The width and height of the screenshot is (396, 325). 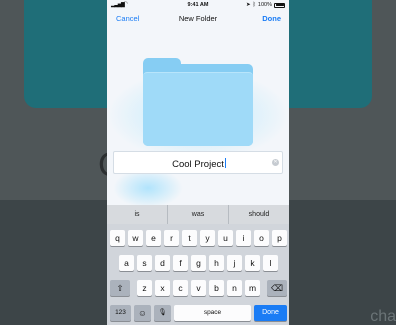 What do you see at coordinates (198, 5) in the screenshot?
I see `status-bar: ▂▃▅▇ ◠ 9:41 AM ➤ ᛒ 100%` at bounding box center [198, 5].